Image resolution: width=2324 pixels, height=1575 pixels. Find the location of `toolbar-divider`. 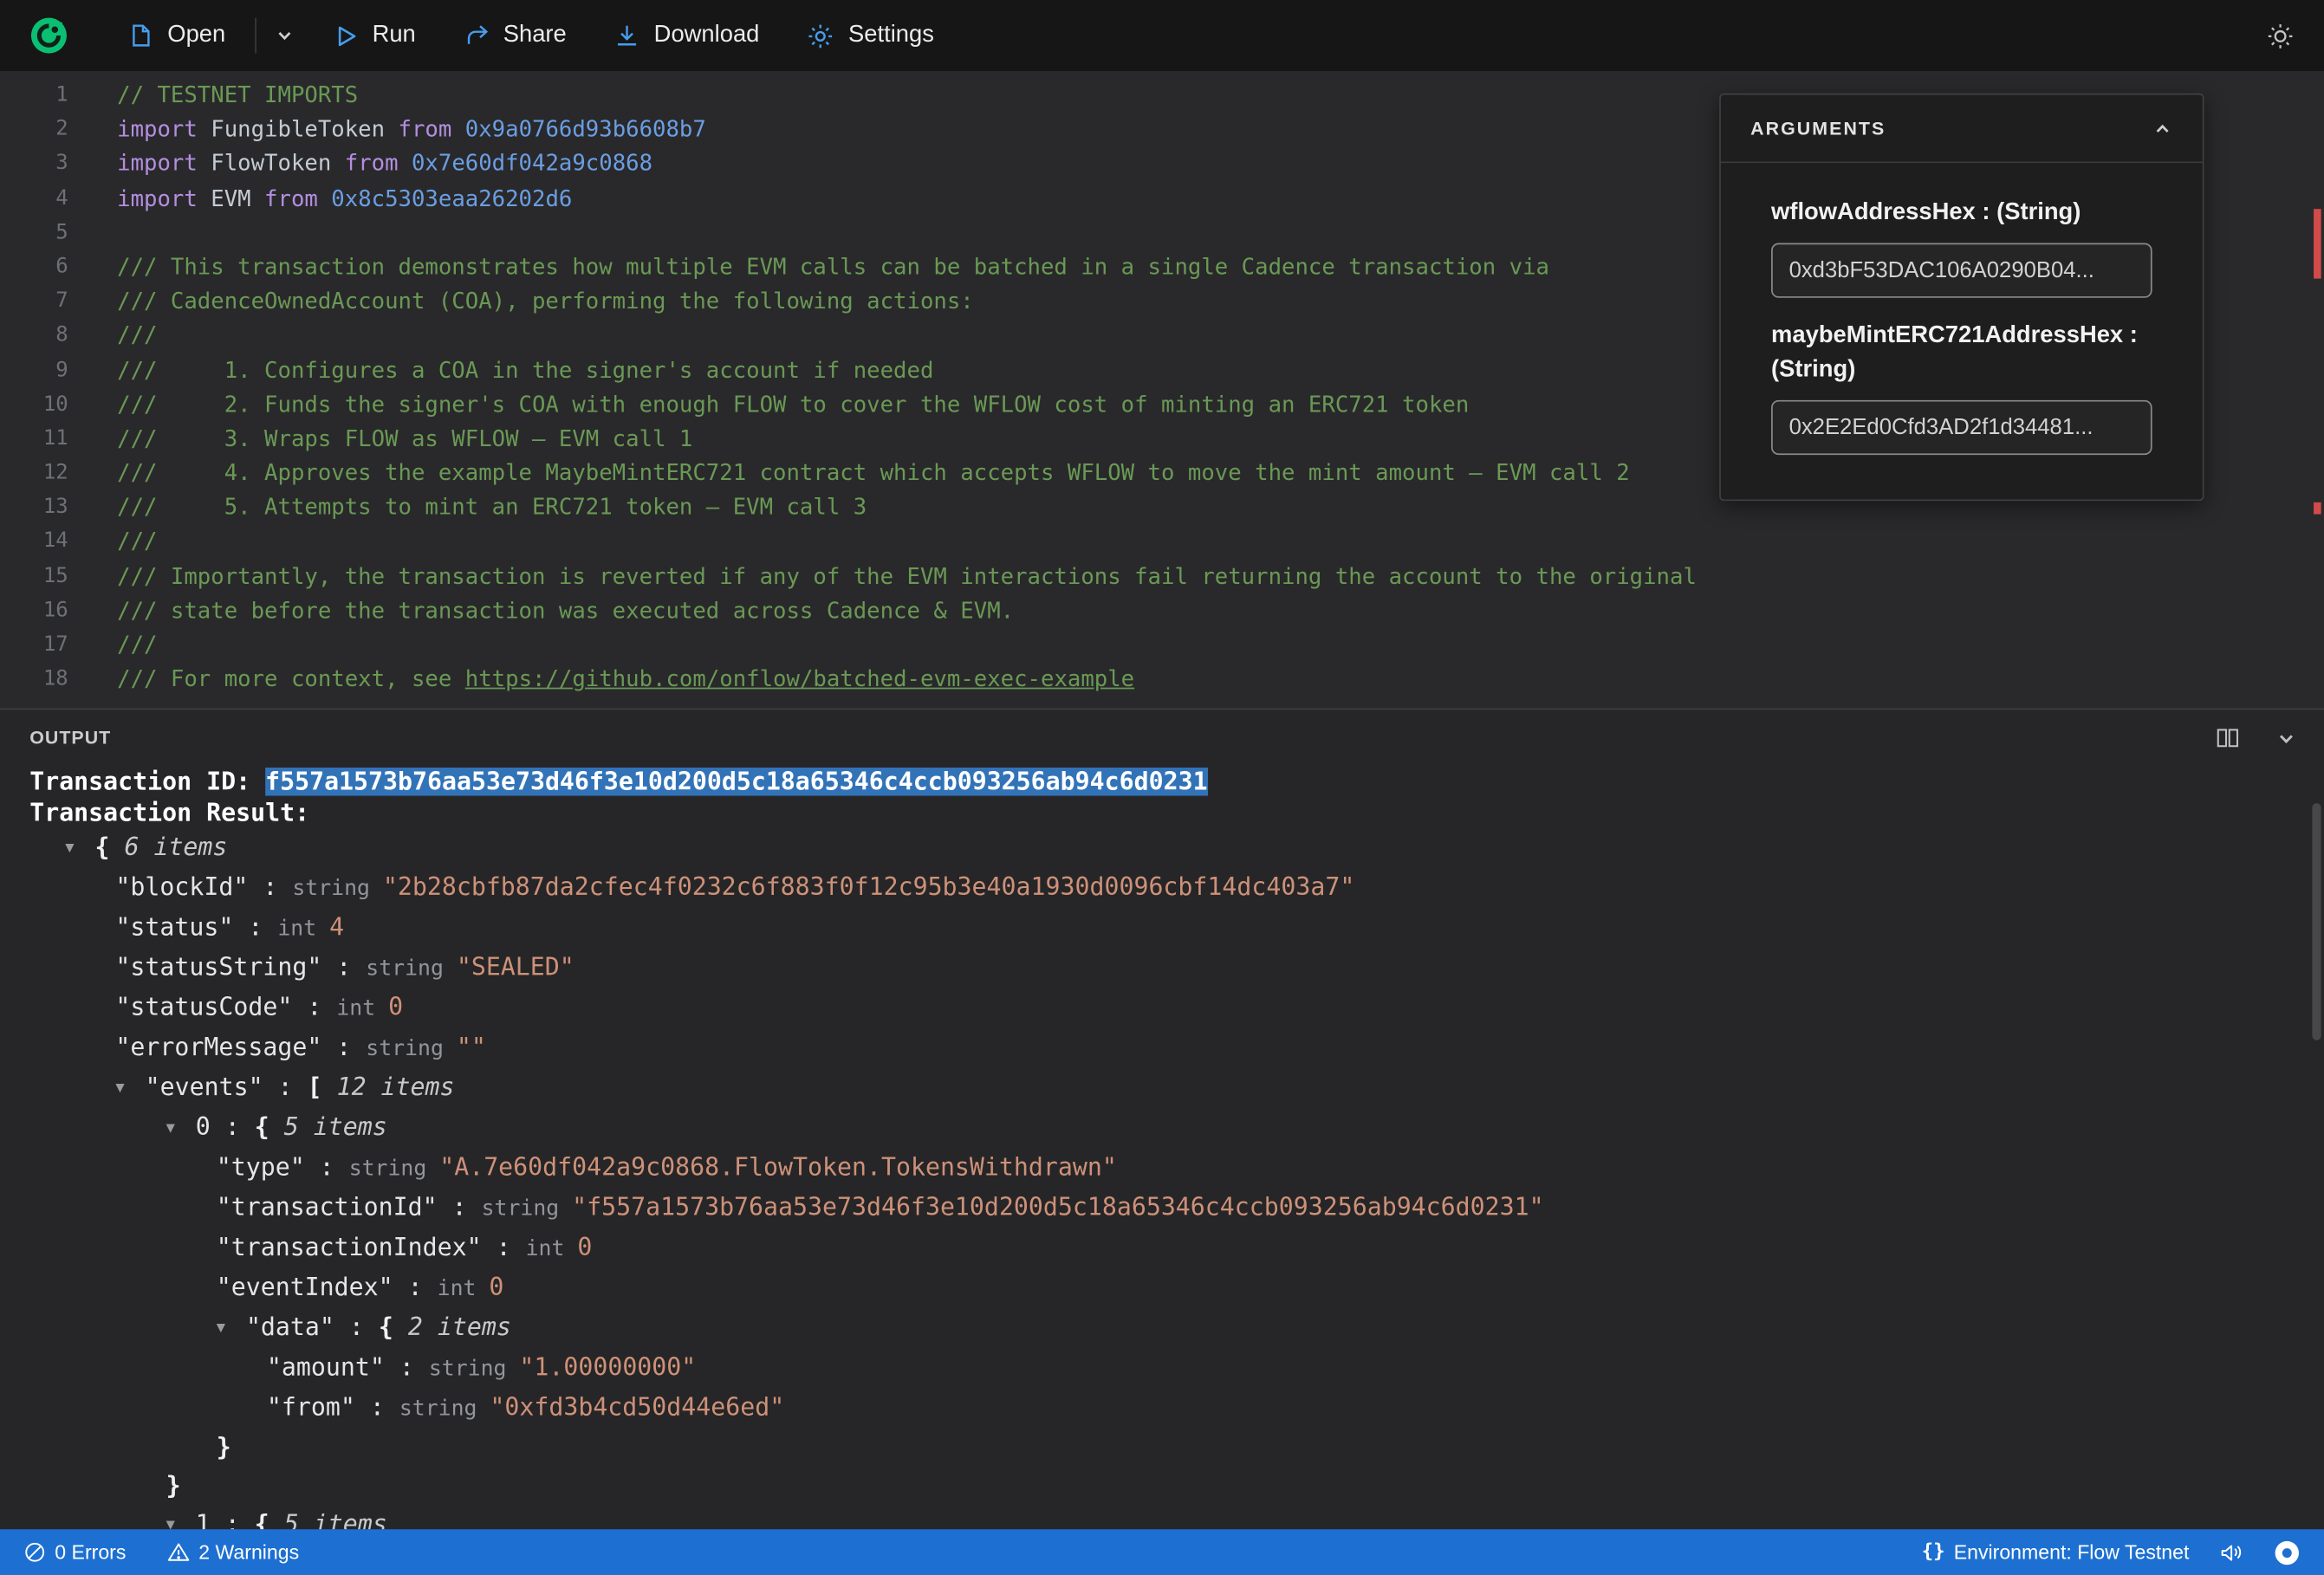

toolbar-divider is located at coordinates (256, 35).